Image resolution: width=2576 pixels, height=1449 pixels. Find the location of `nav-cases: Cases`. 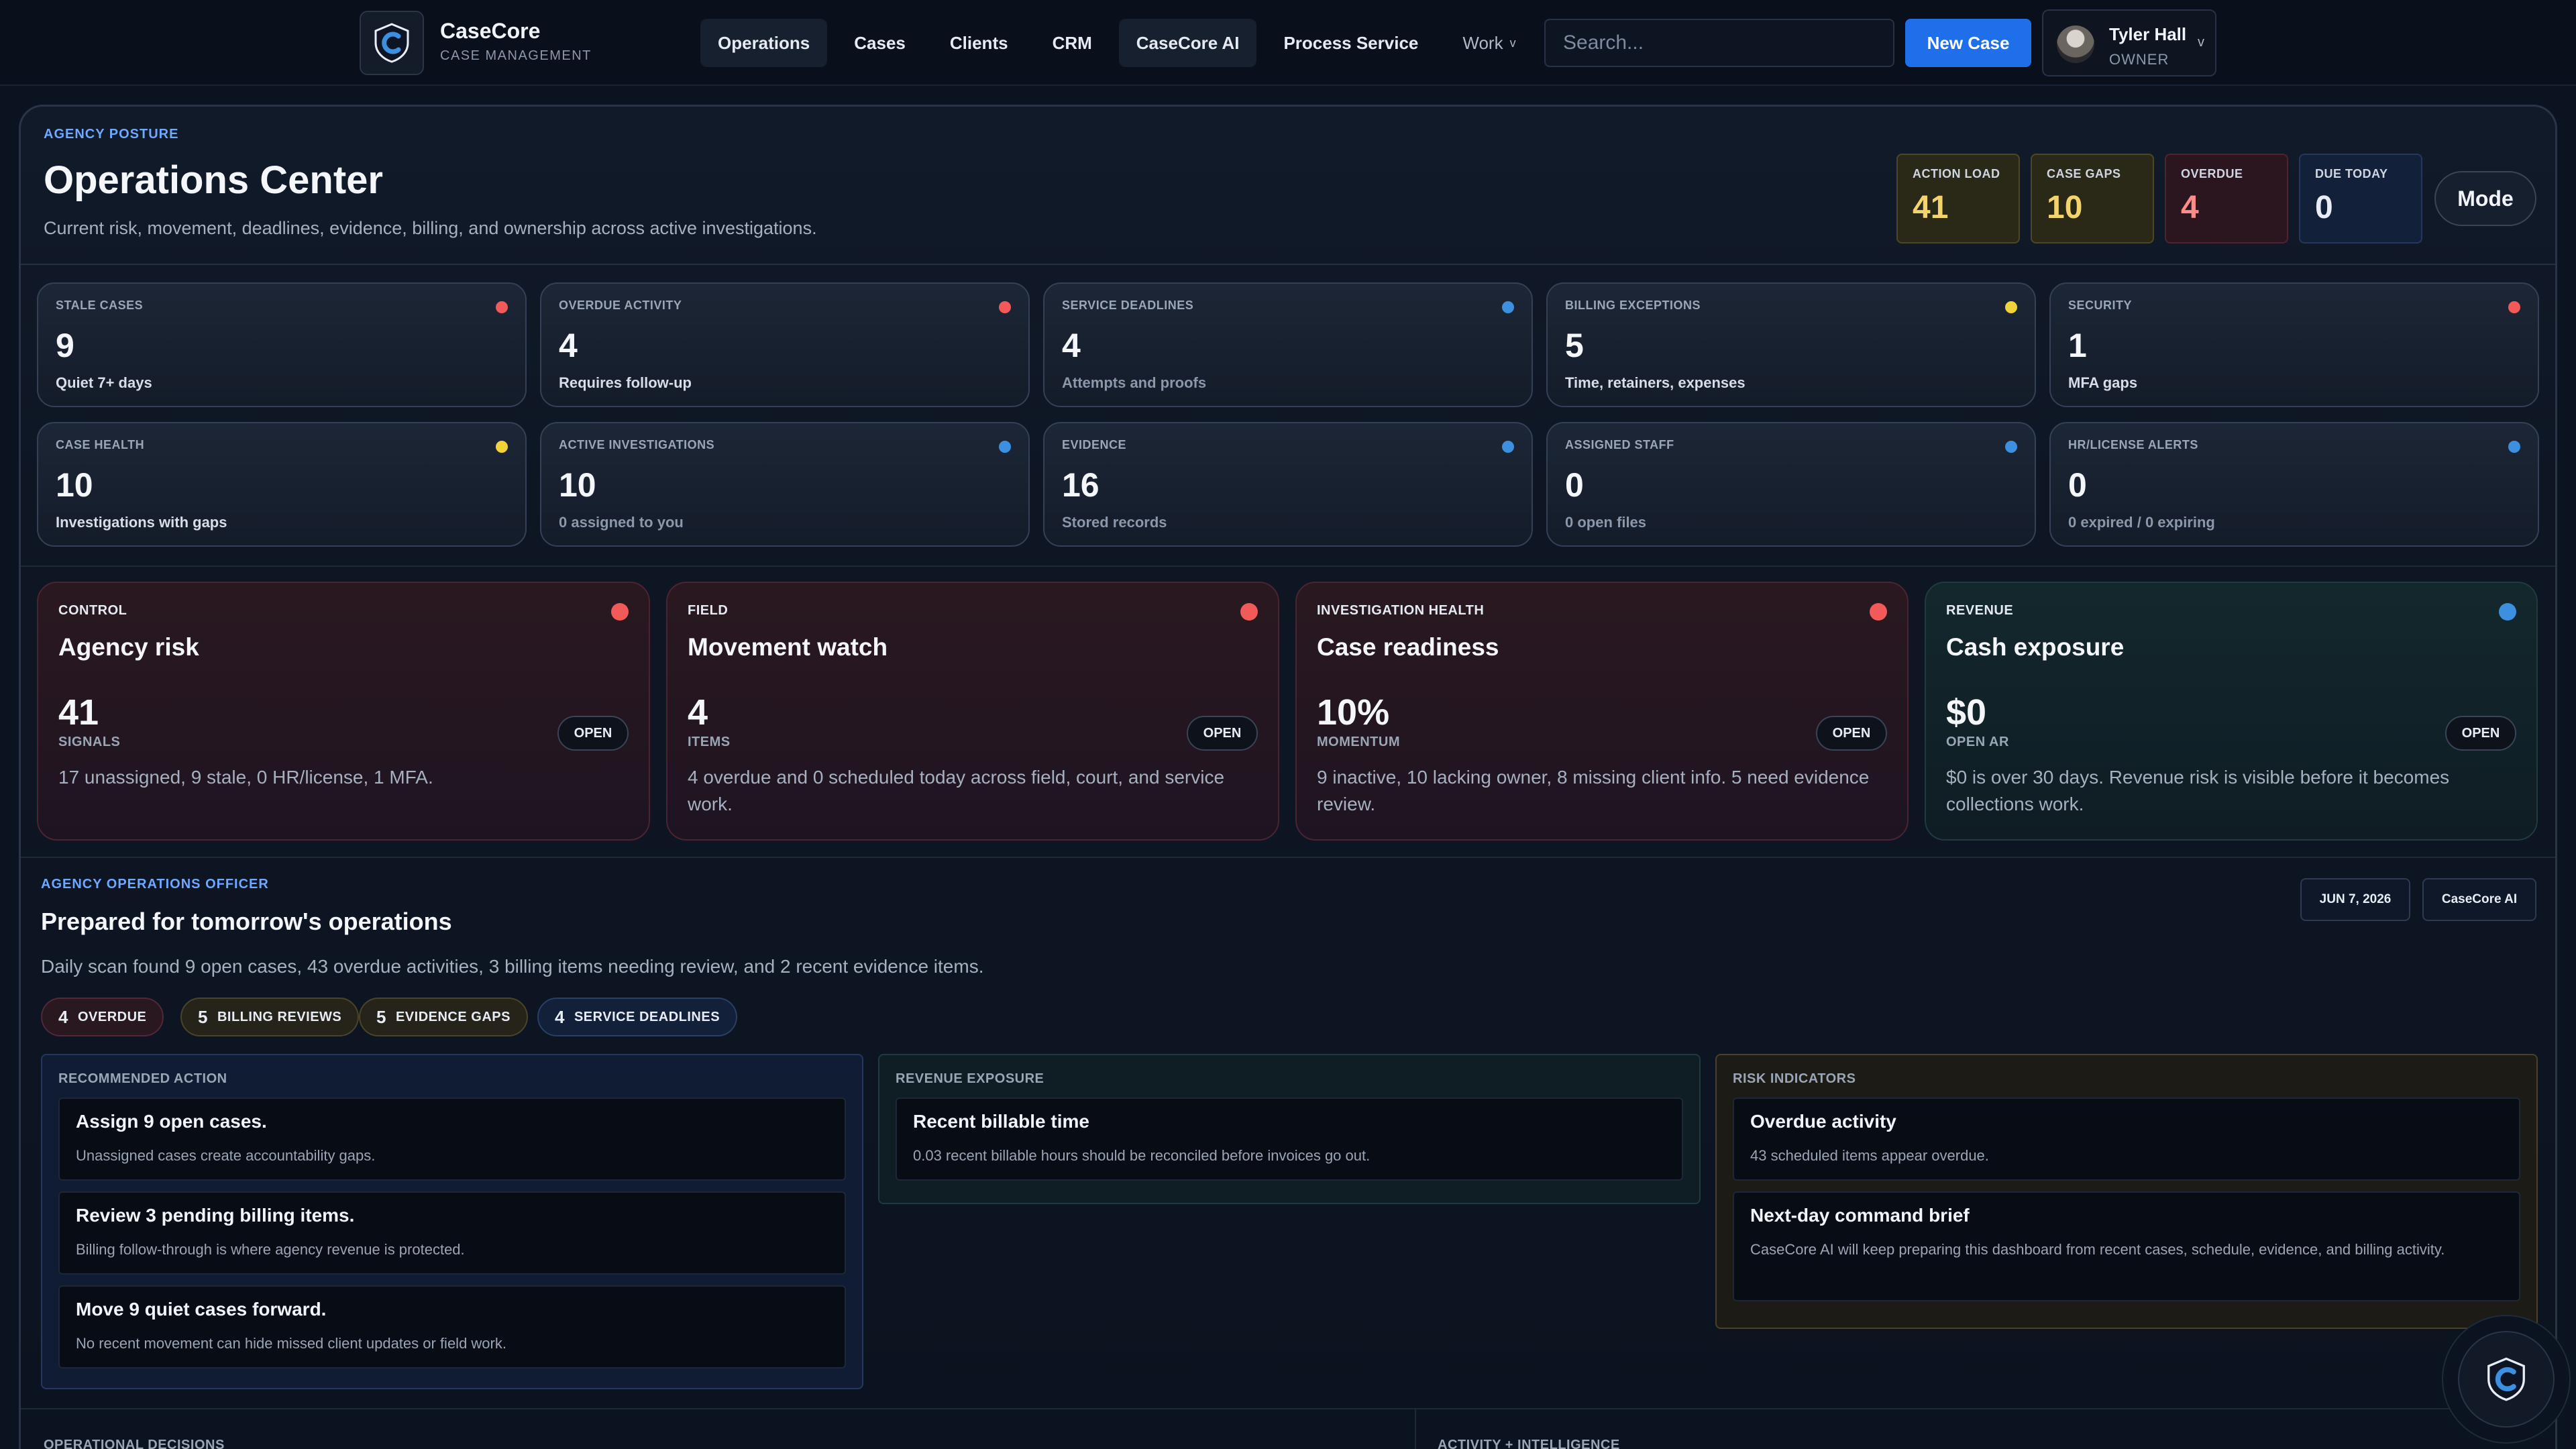

nav-cases: Cases is located at coordinates (880, 43).